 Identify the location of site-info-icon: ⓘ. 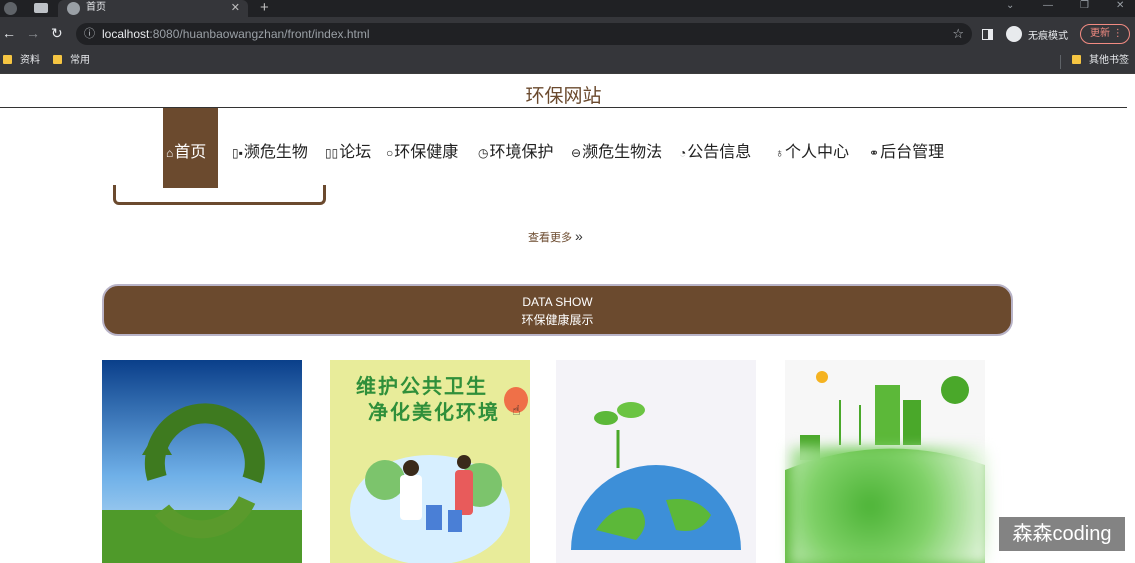
(89, 34).